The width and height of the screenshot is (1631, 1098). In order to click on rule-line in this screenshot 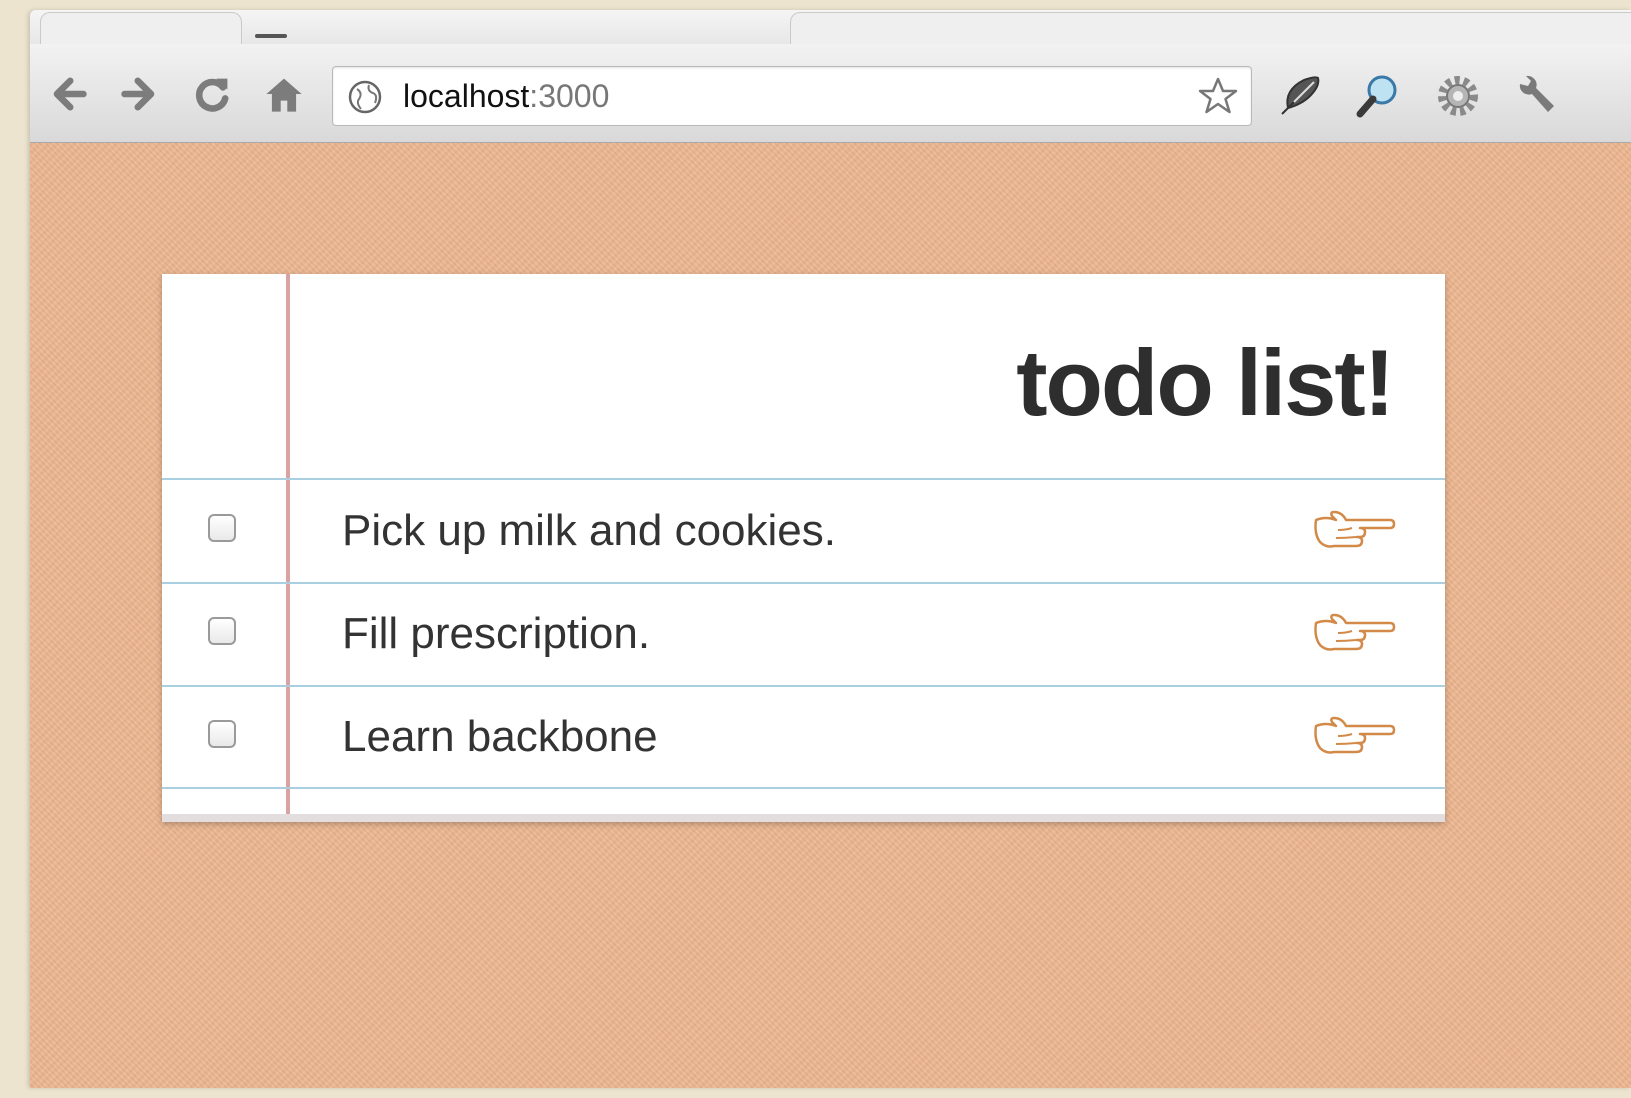, I will do `click(803, 788)`.